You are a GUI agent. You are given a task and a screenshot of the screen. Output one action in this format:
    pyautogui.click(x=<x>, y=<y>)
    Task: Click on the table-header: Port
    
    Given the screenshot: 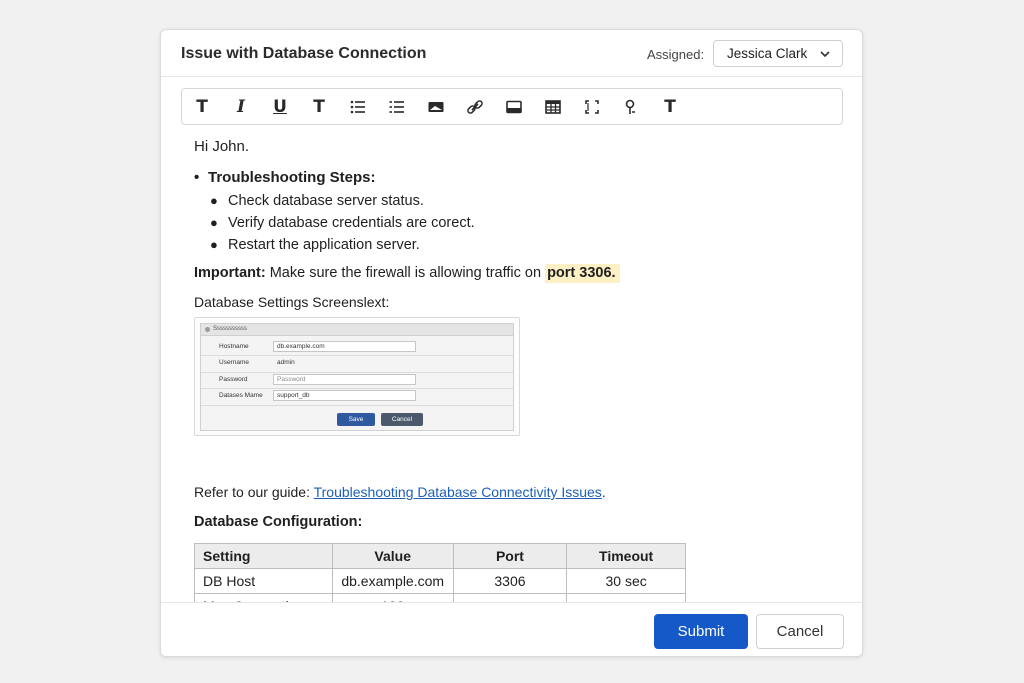 What is the action you would take?
    pyautogui.click(x=510, y=556)
    